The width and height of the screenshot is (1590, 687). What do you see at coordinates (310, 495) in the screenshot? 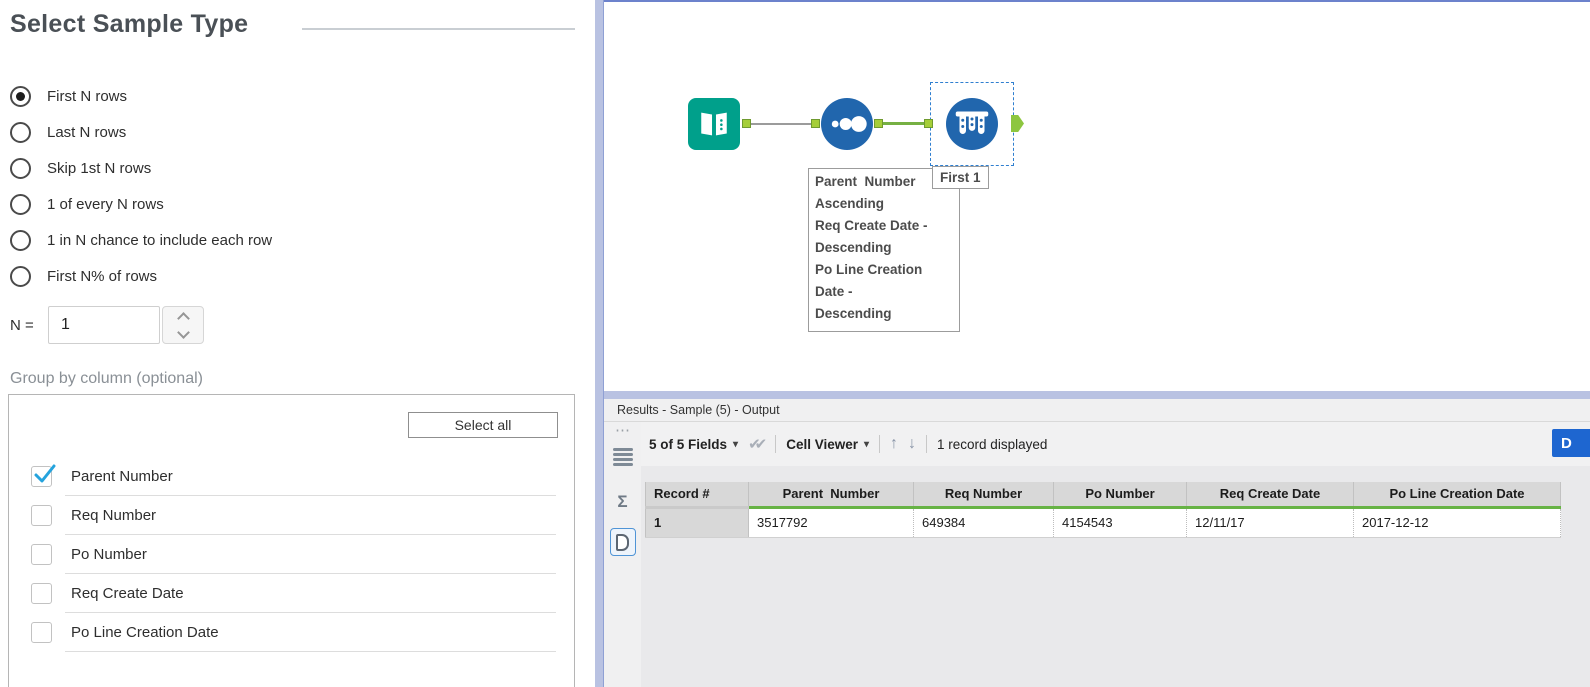
I see `row-divider` at bounding box center [310, 495].